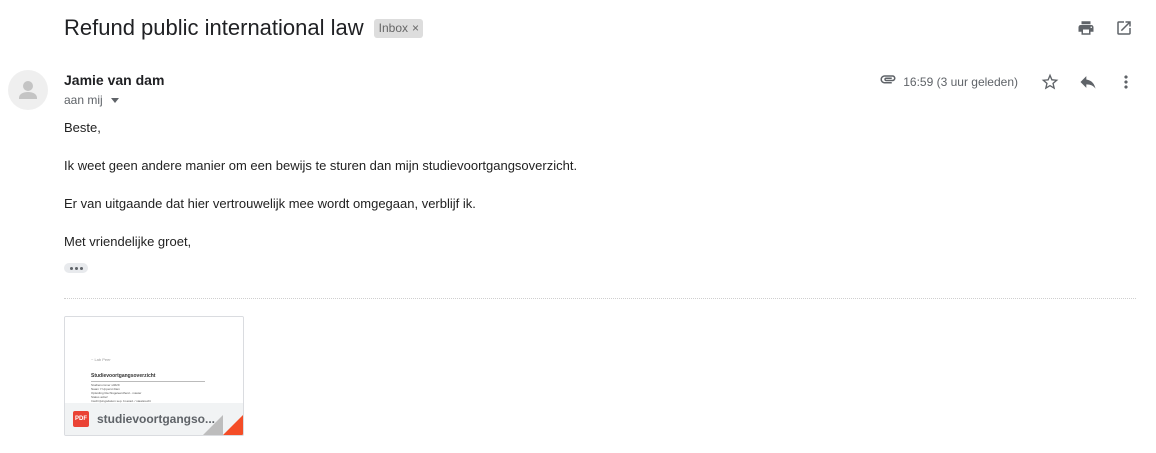 The image size is (1156, 453). What do you see at coordinates (1088, 82) in the screenshot?
I see `reply-icon` at bounding box center [1088, 82].